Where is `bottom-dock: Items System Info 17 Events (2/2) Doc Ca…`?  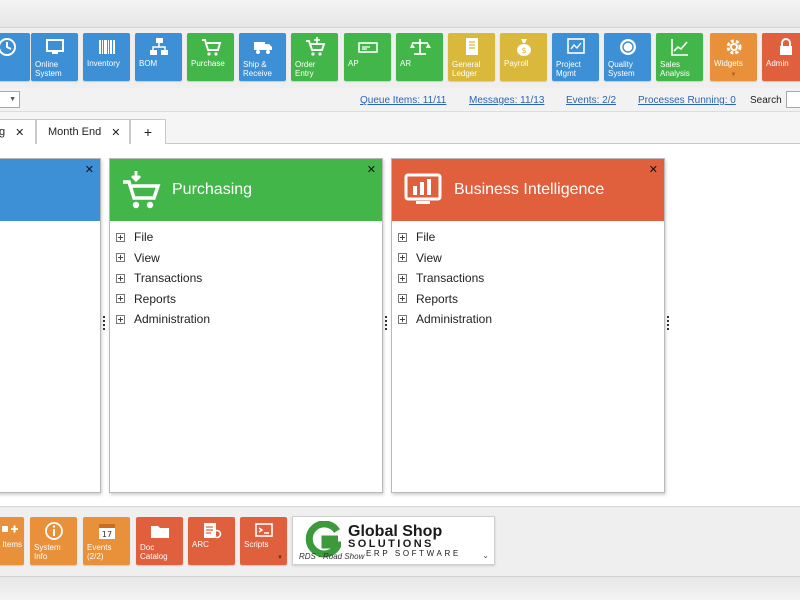 bottom-dock: Items System Info 17 Events (2/2) Doc Ca… is located at coordinates (400, 541).